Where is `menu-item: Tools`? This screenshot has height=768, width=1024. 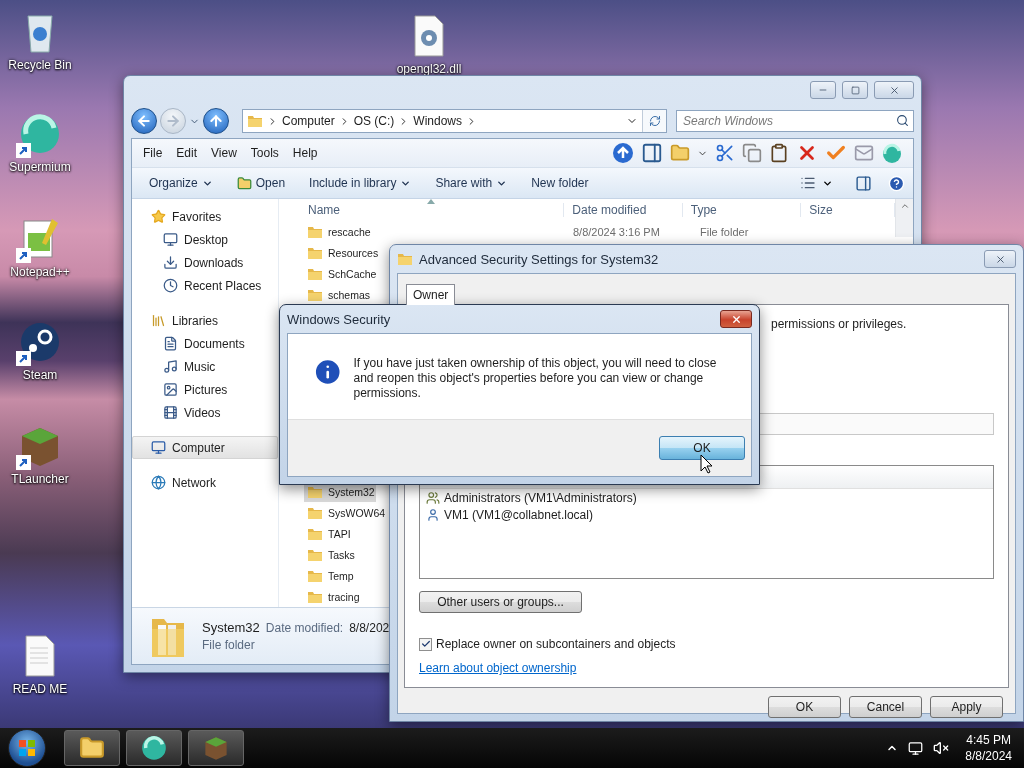
menu-item: Tools is located at coordinates (264, 153).